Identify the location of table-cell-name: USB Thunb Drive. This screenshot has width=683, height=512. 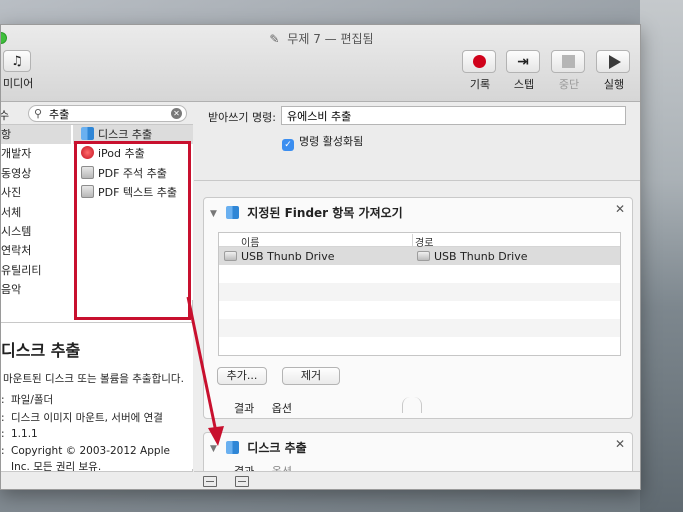
(279, 256).